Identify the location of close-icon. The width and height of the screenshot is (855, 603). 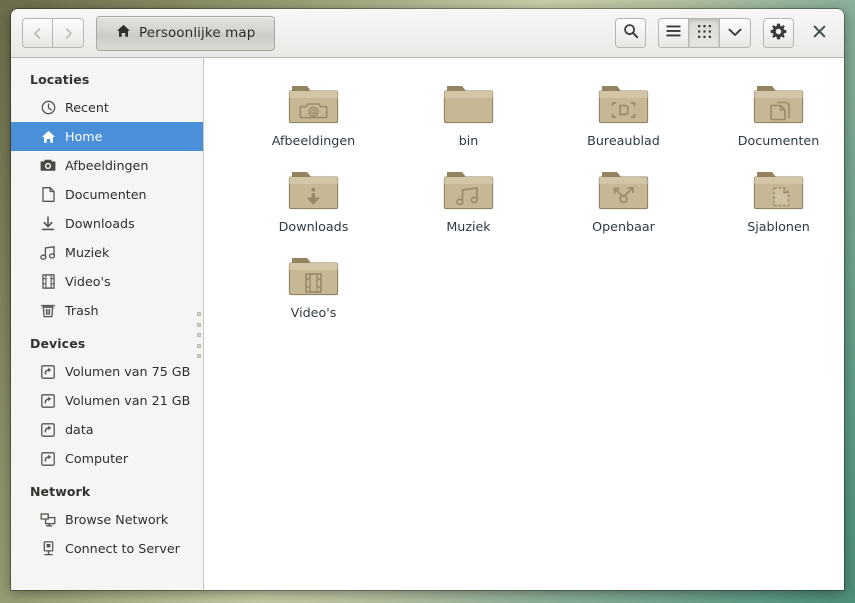
(819, 33).